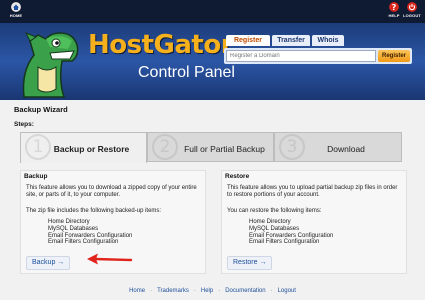 The height and width of the screenshot is (300, 425). What do you see at coordinates (394, 56) in the screenshot?
I see `register-domain-button: Register` at bounding box center [394, 56].